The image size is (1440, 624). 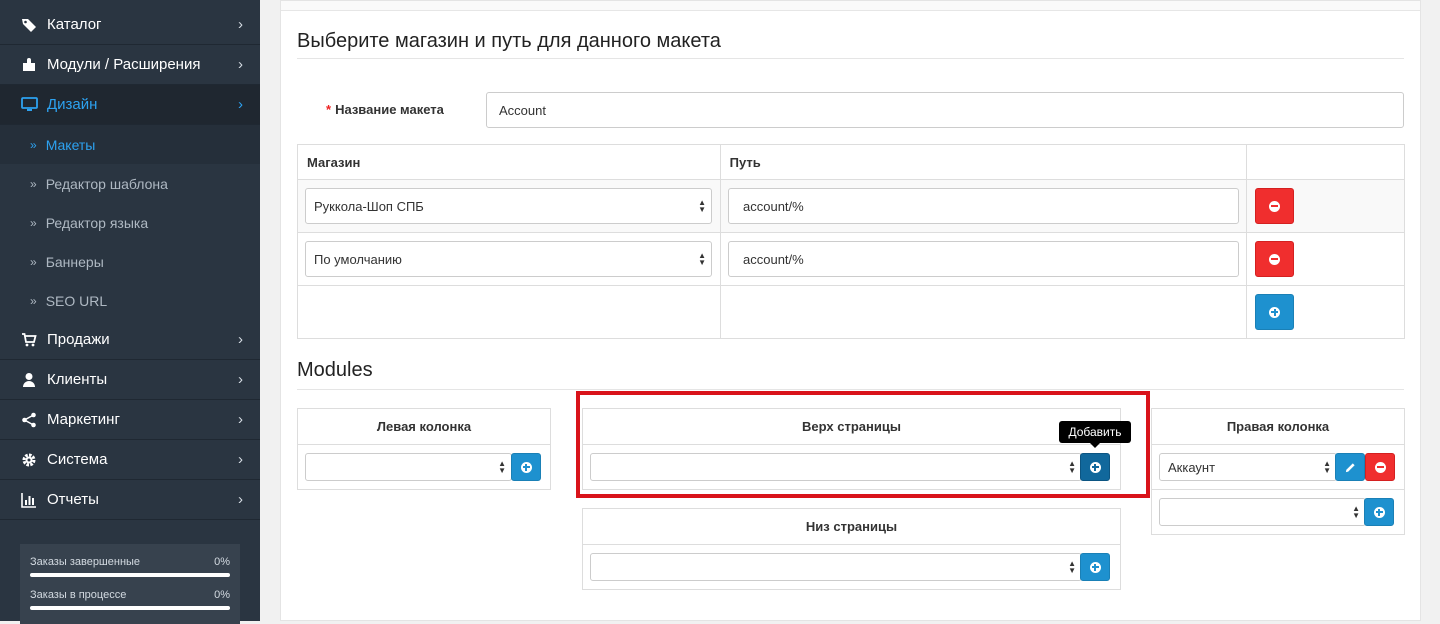 What do you see at coordinates (851, 527) in the screenshot?
I see `content-bottom-title: Низ страницы` at bounding box center [851, 527].